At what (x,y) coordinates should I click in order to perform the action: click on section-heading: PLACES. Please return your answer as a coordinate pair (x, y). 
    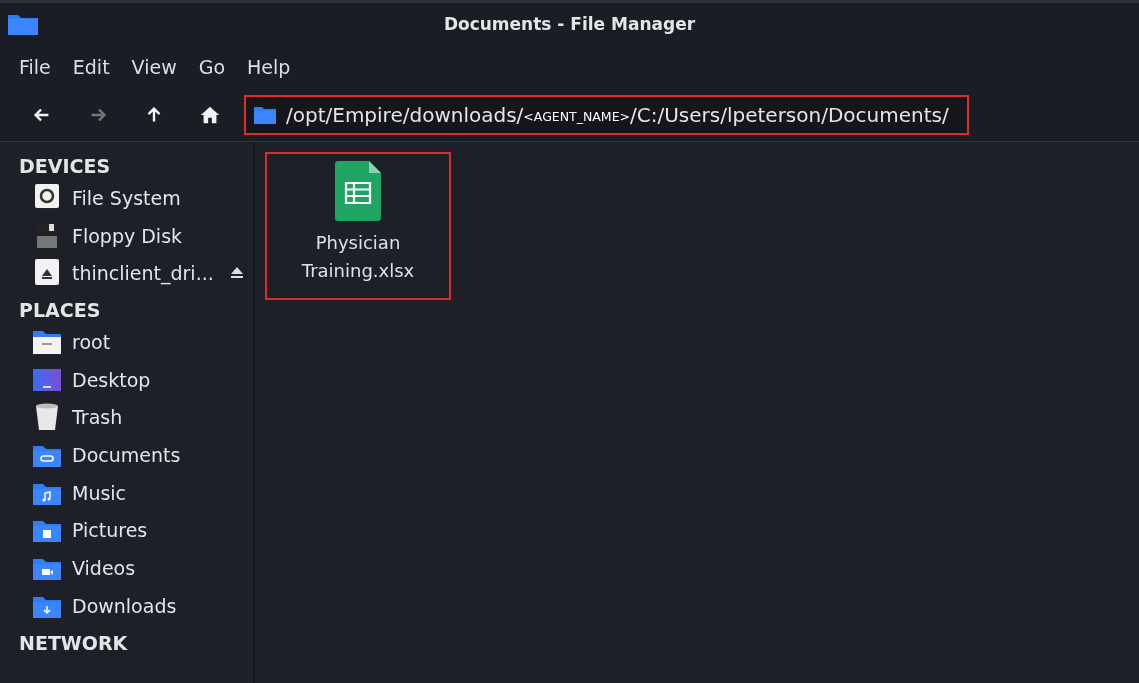
    Looking at the image, I should click on (60, 311).